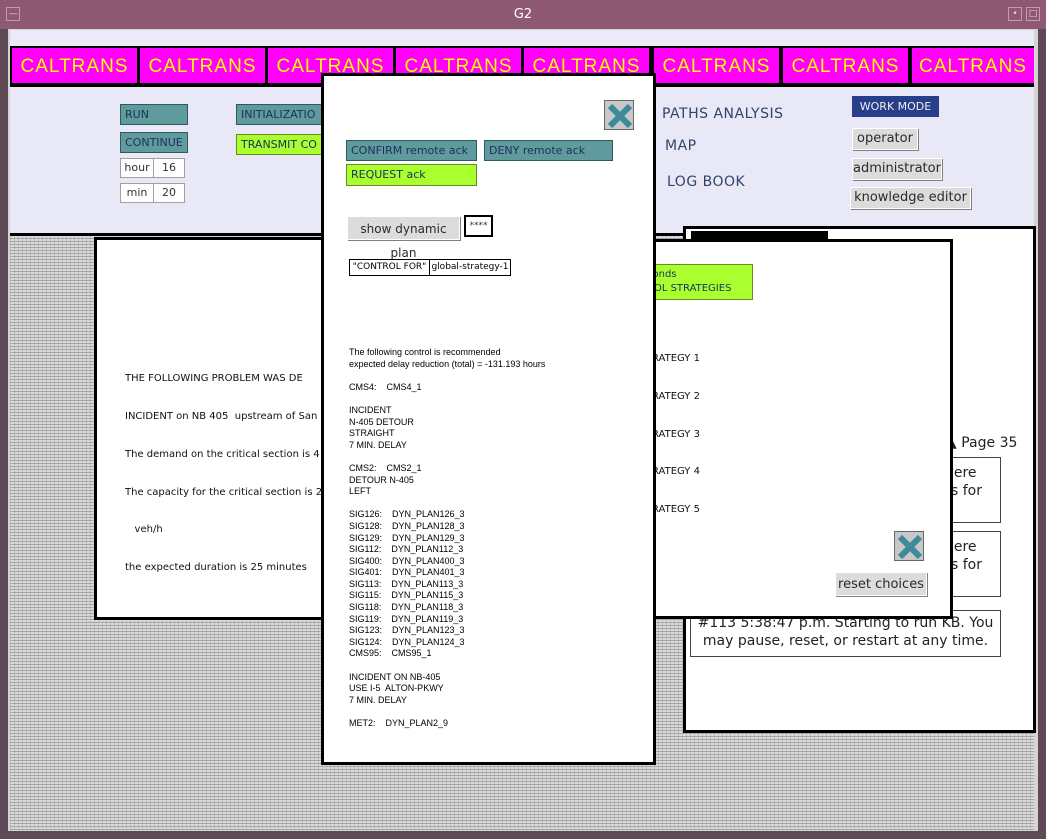 The width and height of the screenshot is (1046, 839). I want to click on hour-label: hour, so click(137, 168).